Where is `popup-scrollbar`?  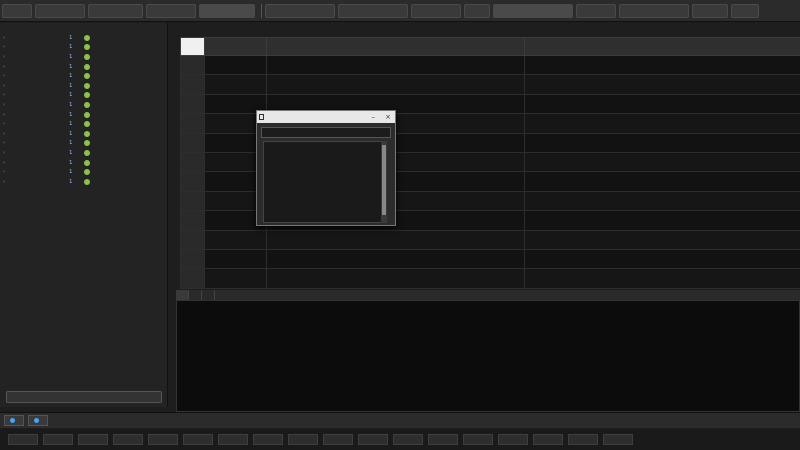 popup-scrollbar is located at coordinates (384, 182).